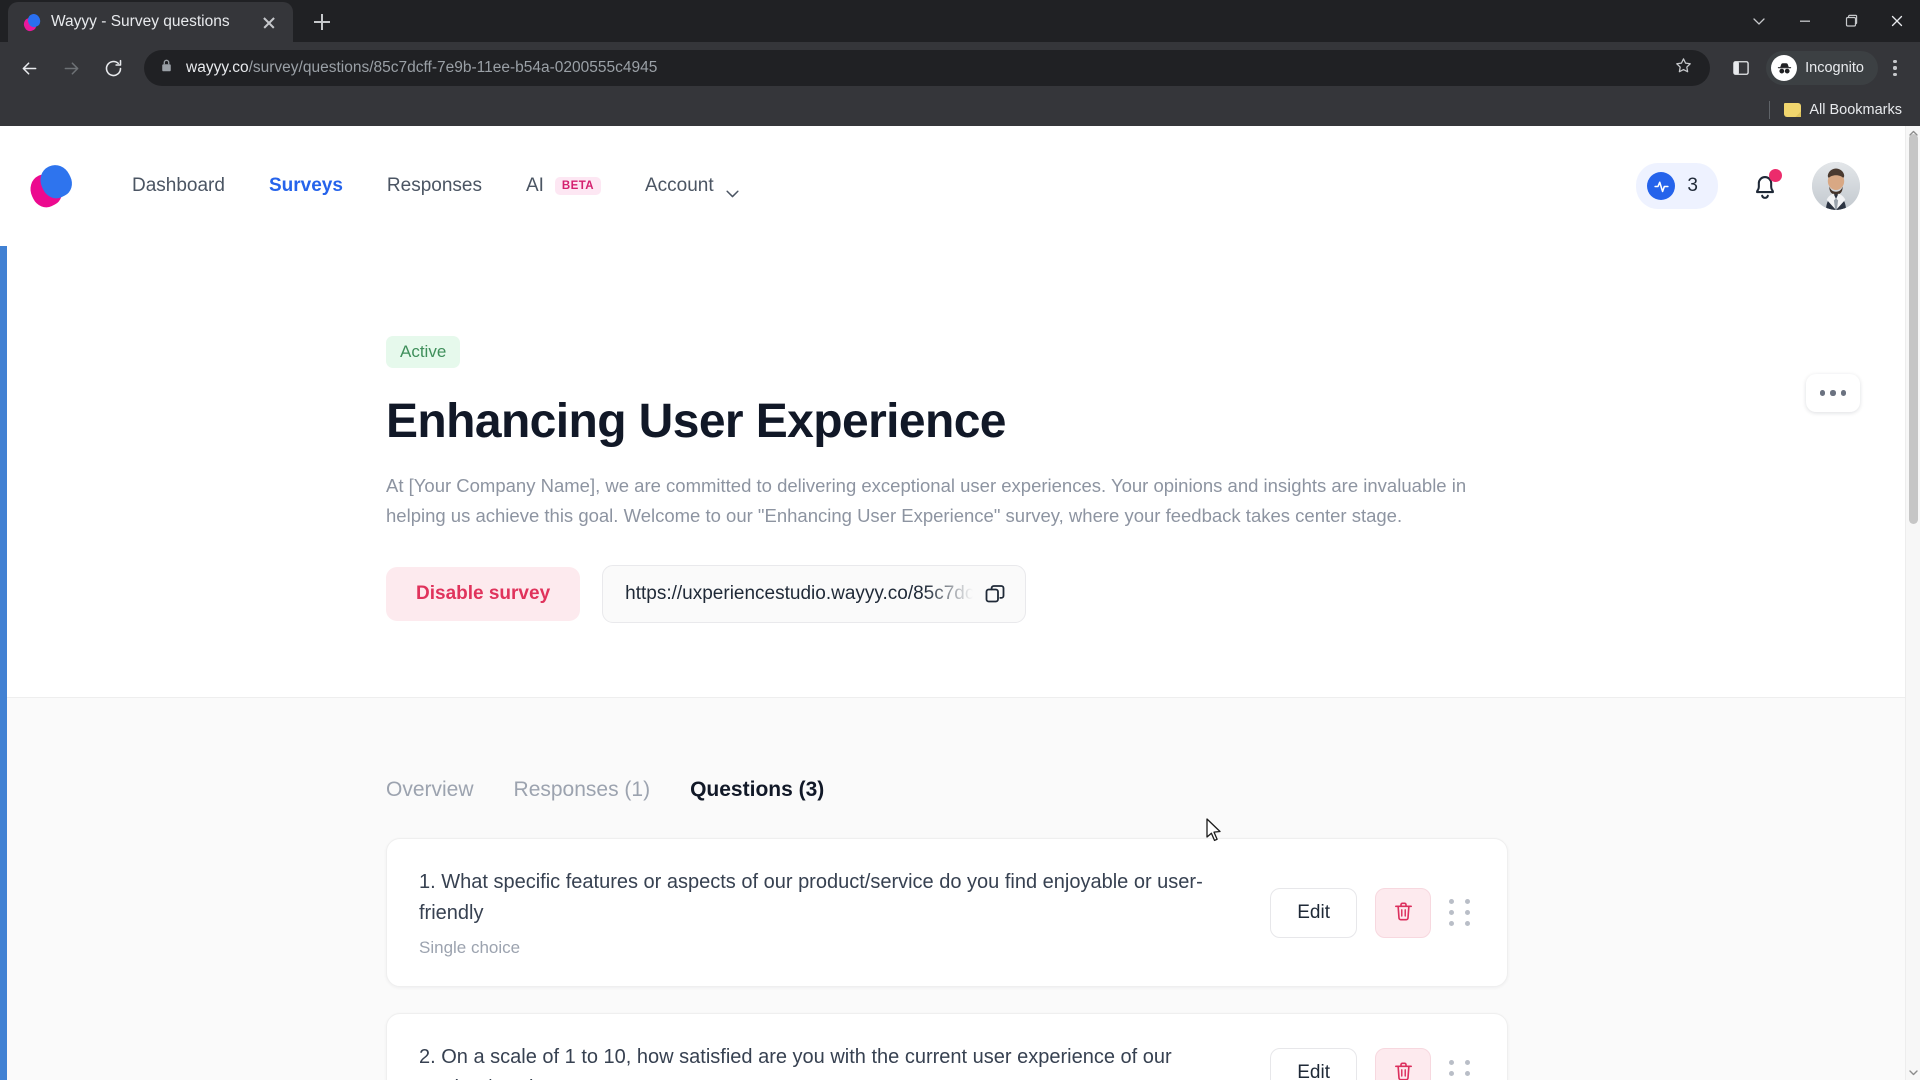  Describe the element at coordinates (306, 186) in the screenshot. I see `nav-item-surveys: Surveys` at that location.